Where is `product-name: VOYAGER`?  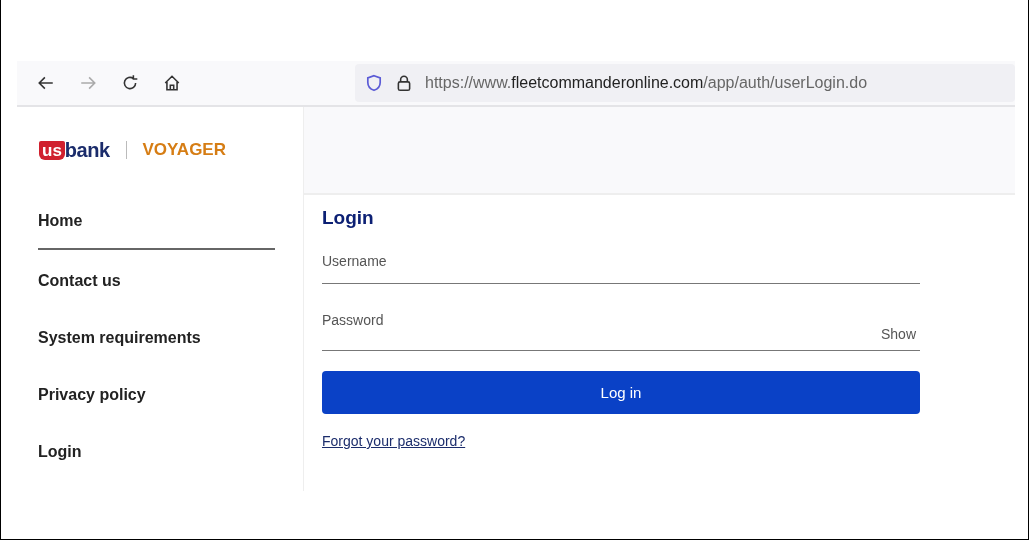 product-name: VOYAGER is located at coordinates (184, 150).